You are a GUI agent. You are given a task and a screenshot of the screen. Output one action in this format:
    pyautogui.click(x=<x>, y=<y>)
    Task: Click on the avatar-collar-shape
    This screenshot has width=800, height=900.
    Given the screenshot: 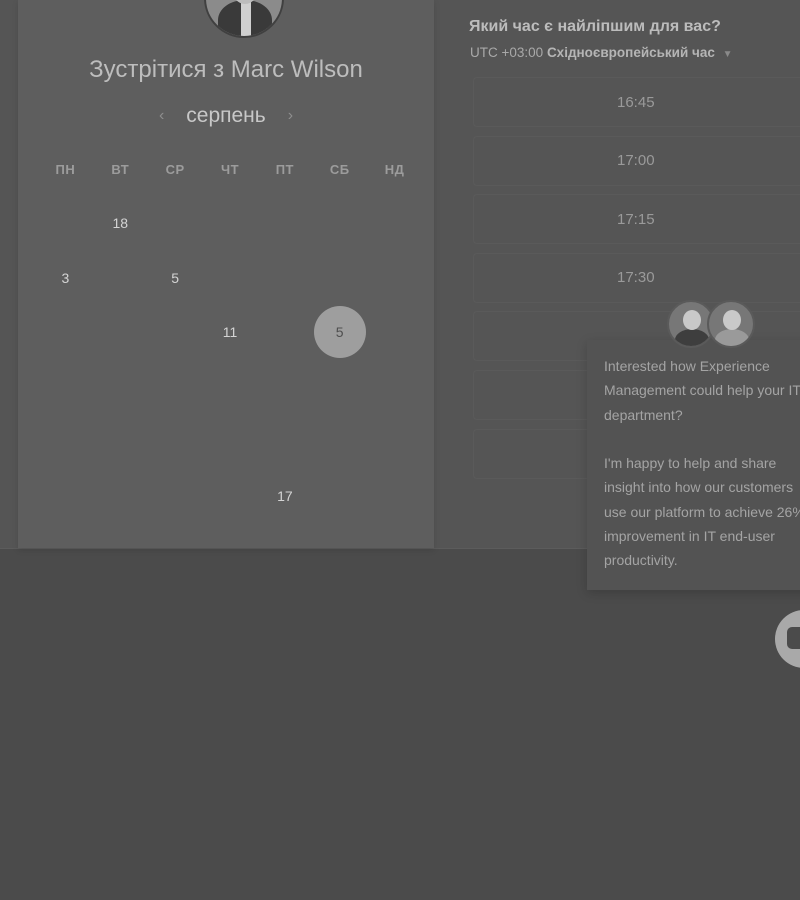 What is the action you would take?
    pyautogui.click(x=246, y=19)
    